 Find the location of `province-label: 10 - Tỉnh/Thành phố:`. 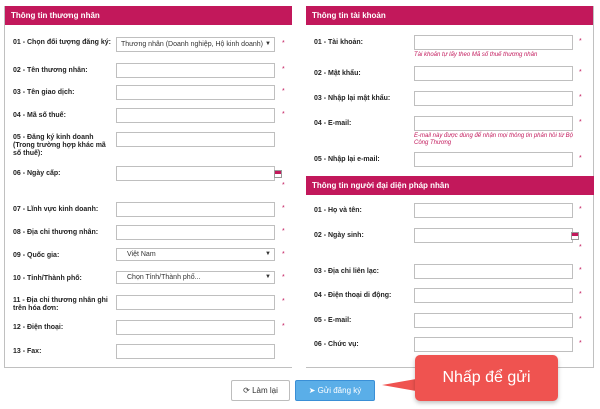

province-label: 10 - Tỉnh/Thành phố: is located at coordinates (47, 278).